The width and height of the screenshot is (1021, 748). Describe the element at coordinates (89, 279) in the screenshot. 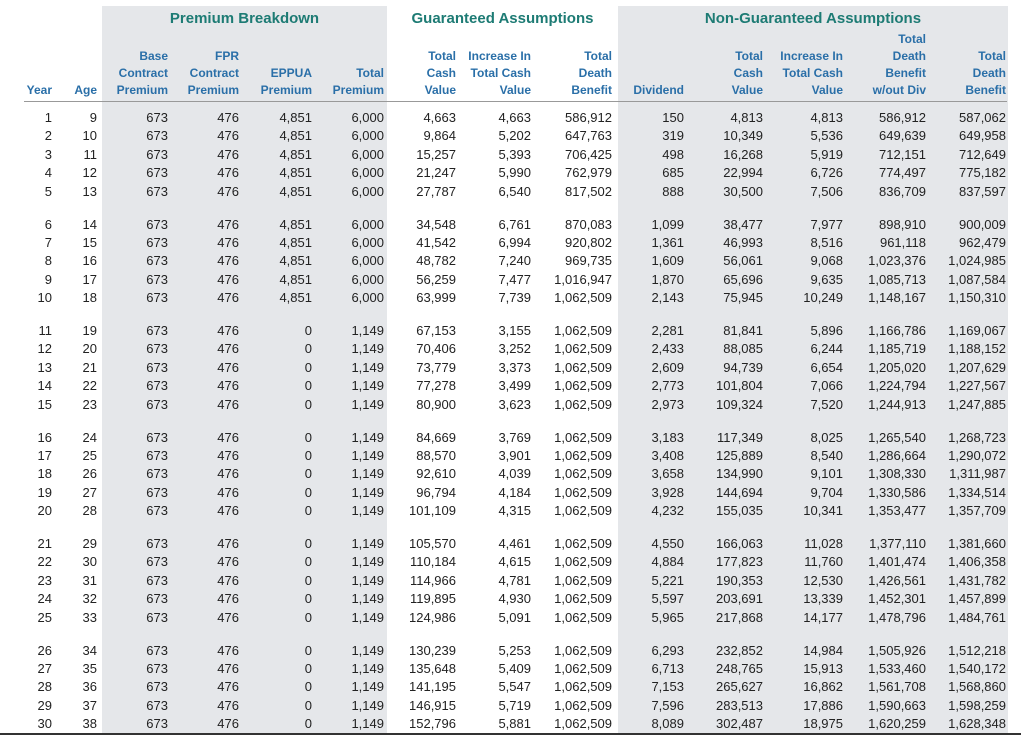

I see `cell-age: 17` at that location.